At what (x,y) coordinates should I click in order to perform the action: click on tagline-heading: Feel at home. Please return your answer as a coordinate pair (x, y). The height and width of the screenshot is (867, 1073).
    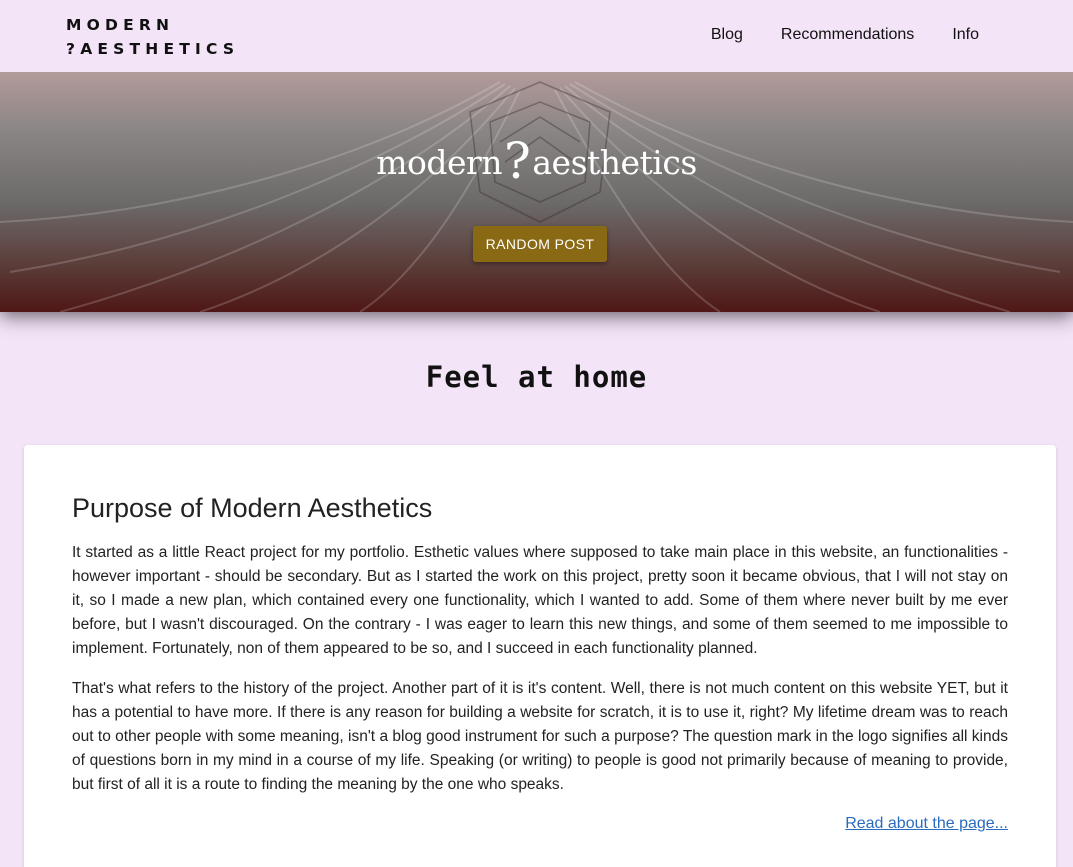
    Looking at the image, I should click on (536, 377).